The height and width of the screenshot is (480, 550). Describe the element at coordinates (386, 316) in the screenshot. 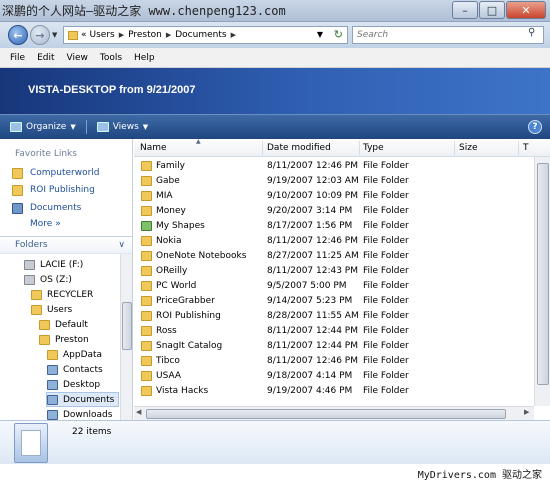

I see `file-type: File Folder` at that location.